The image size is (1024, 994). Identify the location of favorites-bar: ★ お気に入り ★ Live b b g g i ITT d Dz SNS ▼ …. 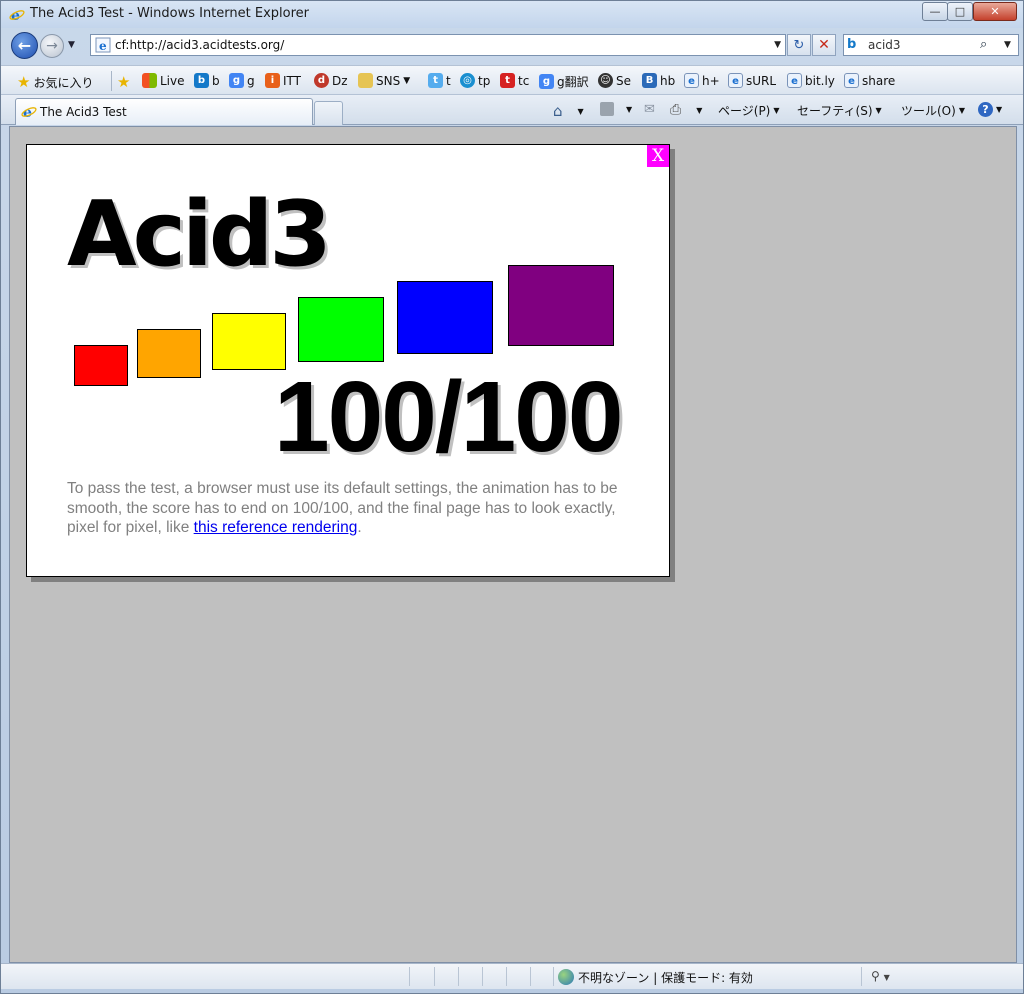
(512, 80).